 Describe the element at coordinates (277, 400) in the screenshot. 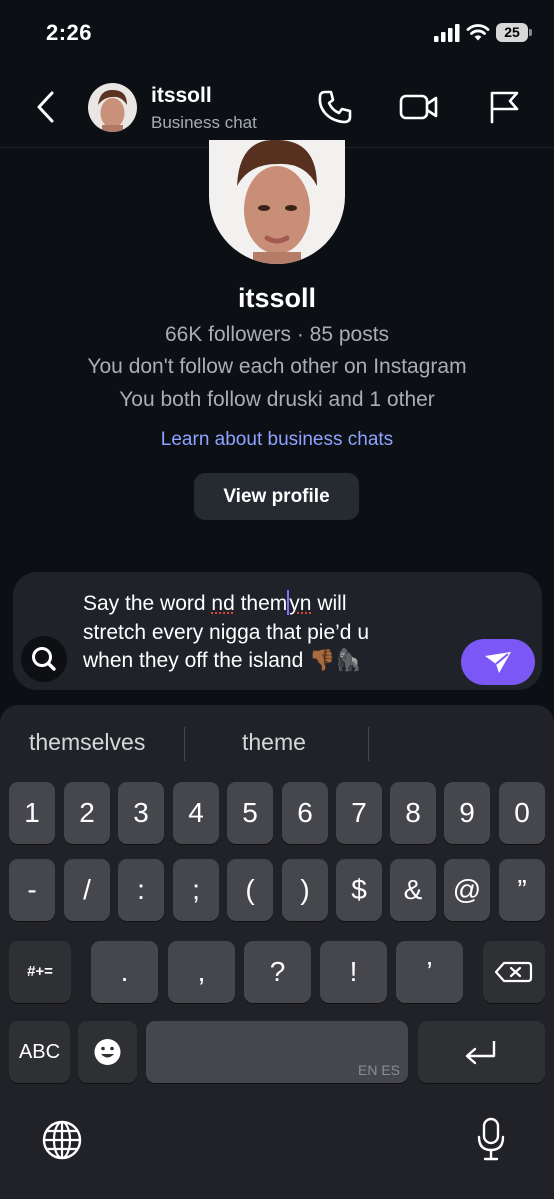

I see `mutual-follows: You both follow druski and 1 other` at that location.